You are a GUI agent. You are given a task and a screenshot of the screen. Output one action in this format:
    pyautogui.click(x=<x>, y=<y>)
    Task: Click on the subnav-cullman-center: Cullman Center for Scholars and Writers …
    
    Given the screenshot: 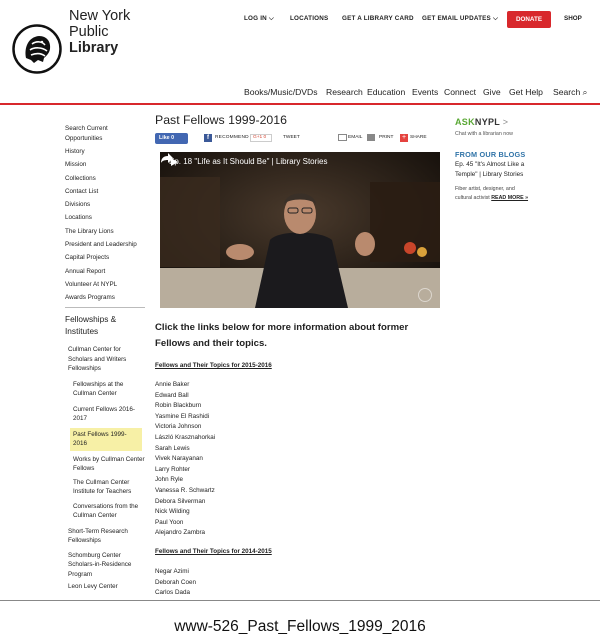 What is the action you would take?
    pyautogui.click(x=107, y=359)
    